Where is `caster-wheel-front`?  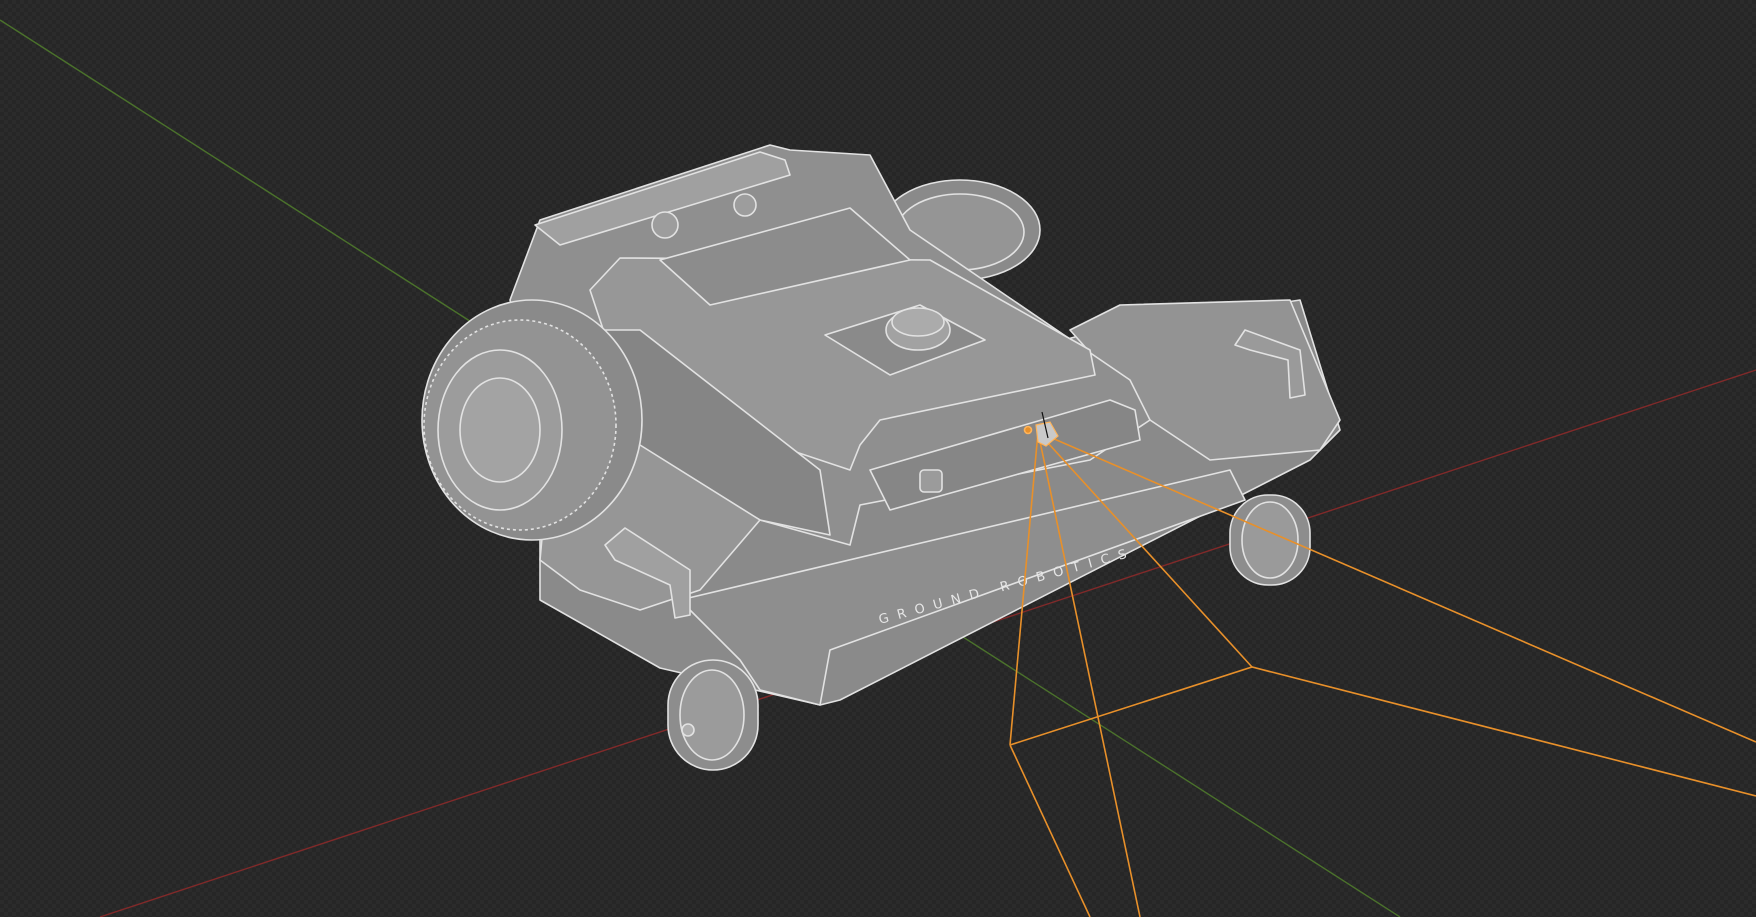 caster-wheel-front is located at coordinates (713, 715).